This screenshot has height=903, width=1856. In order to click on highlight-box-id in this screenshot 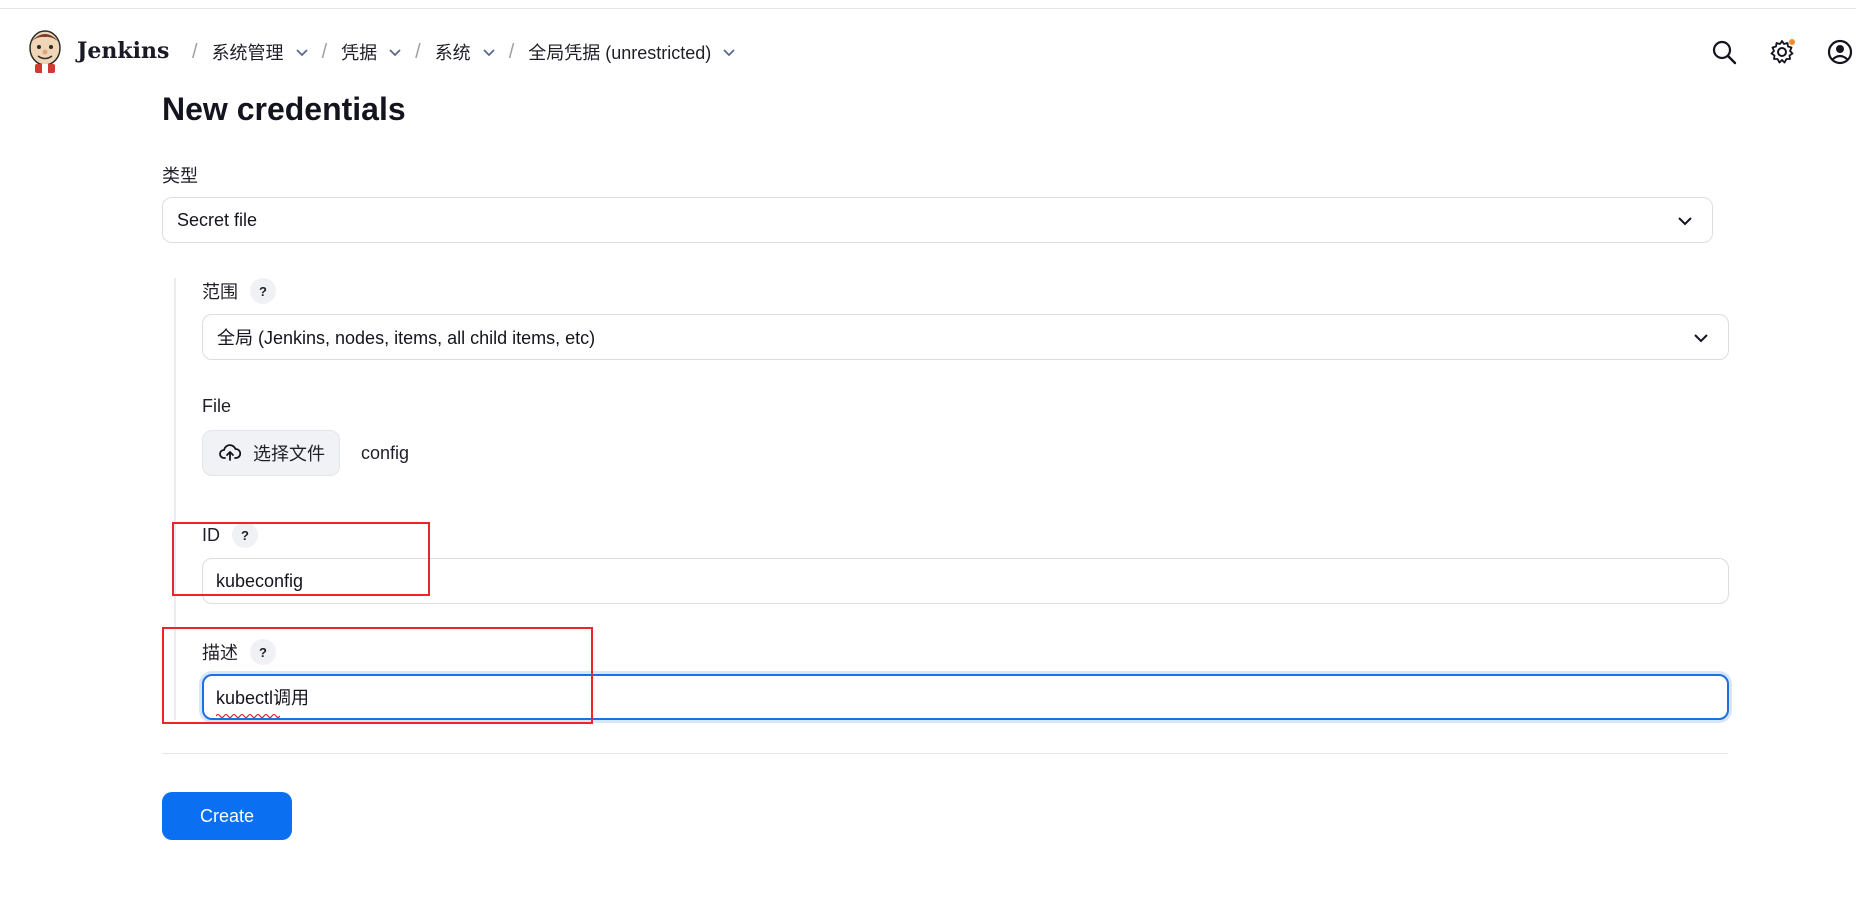, I will do `click(301, 559)`.